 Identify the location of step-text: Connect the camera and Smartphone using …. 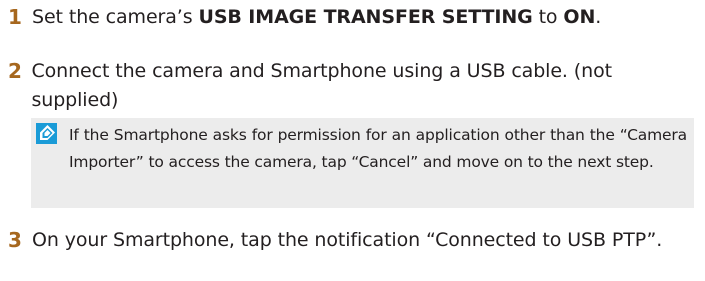
(321, 85).